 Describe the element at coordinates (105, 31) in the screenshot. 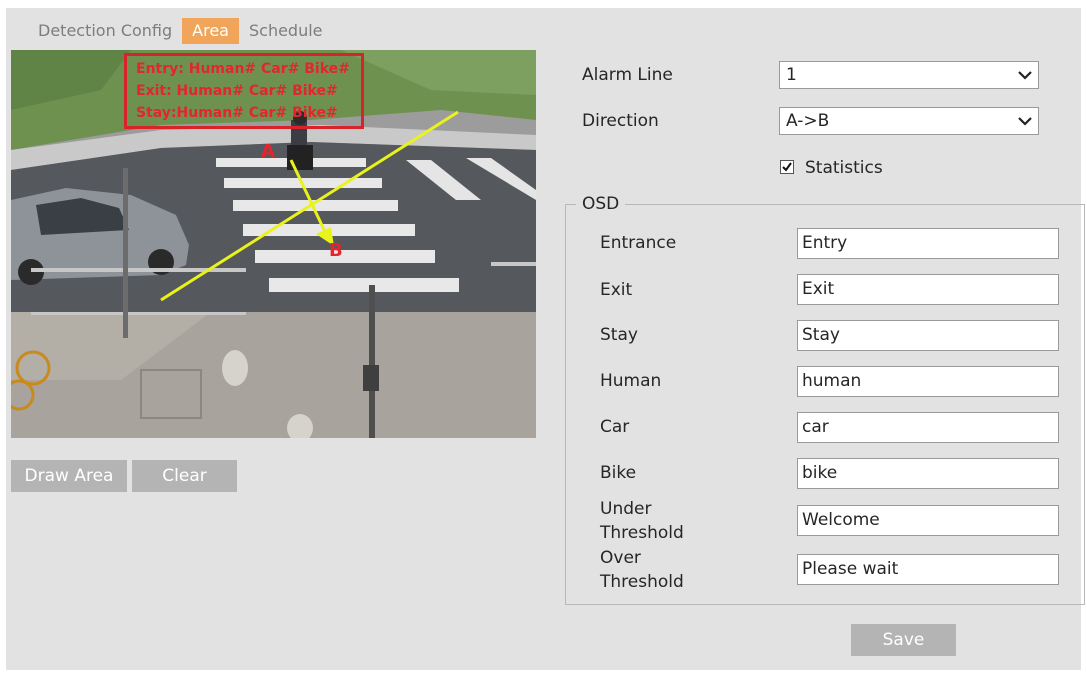

I see `tab-detection-config: Detection Config` at that location.